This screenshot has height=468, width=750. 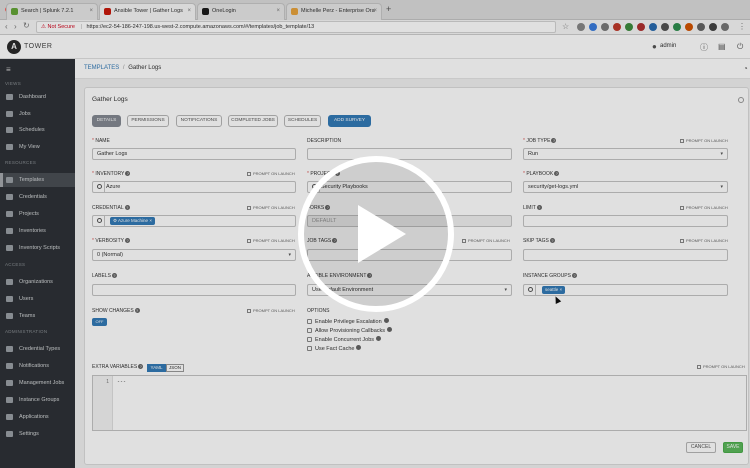 I want to click on playbook-select: security/get-logs.yml ▾, so click(x=625, y=187).